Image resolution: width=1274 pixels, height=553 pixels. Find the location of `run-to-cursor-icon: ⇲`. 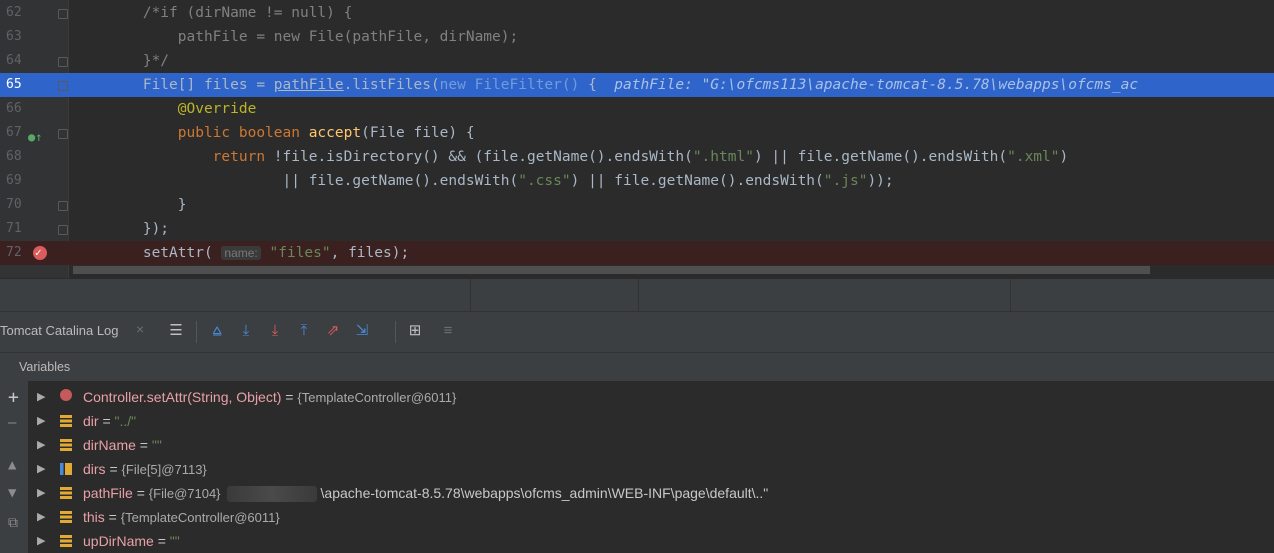

run-to-cursor-icon: ⇲ is located at coordinates (362, 331).